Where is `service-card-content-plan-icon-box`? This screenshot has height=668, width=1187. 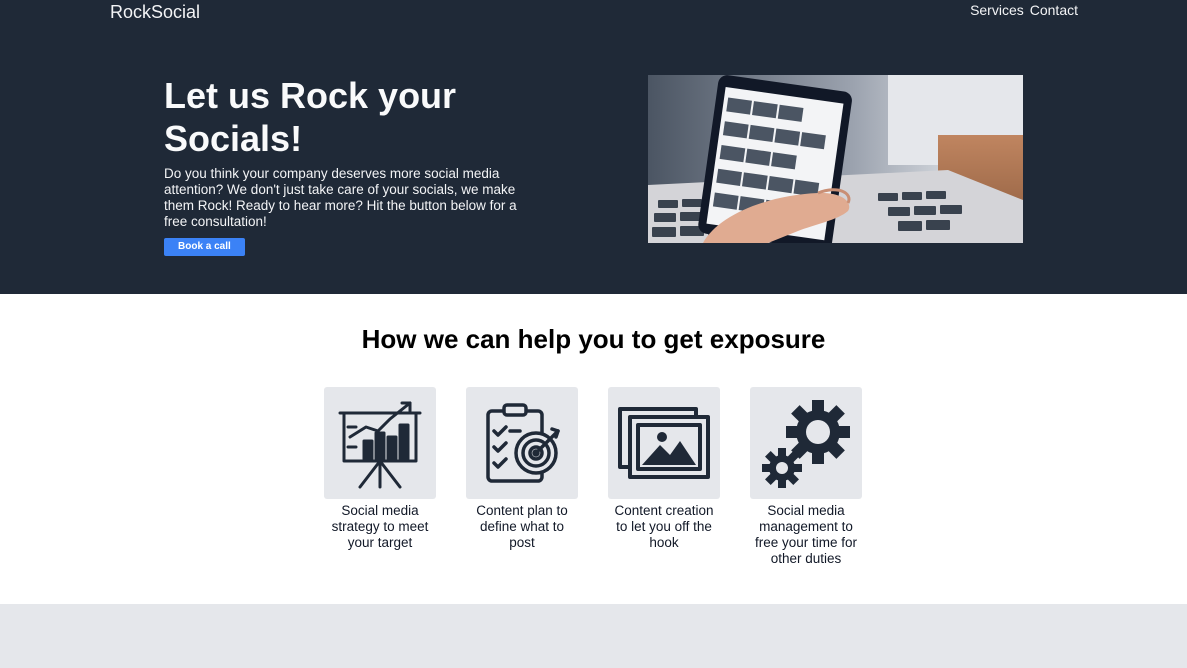 service-card-content-plan-icon-box is located at coordinates (522, 443).